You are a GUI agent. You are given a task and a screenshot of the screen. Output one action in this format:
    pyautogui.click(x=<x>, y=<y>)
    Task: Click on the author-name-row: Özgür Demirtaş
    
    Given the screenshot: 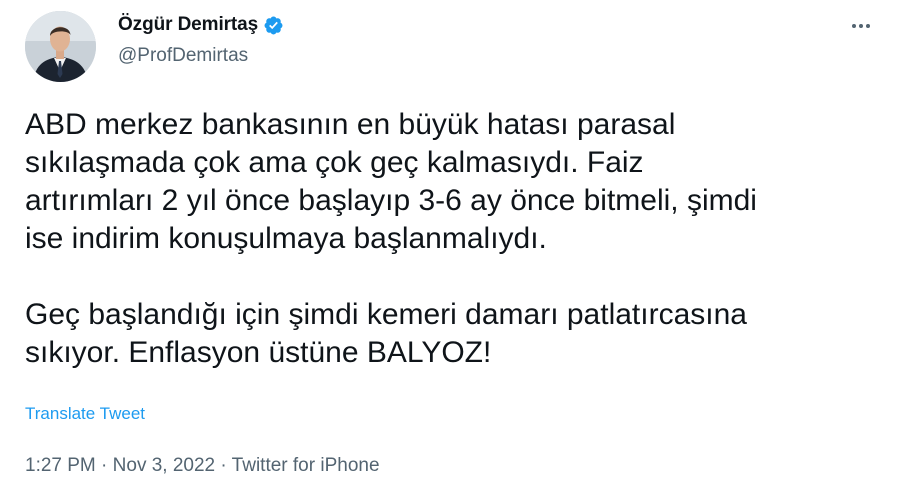 What is the action you would take?
    pyautogui.click(x=201, y=25)
    